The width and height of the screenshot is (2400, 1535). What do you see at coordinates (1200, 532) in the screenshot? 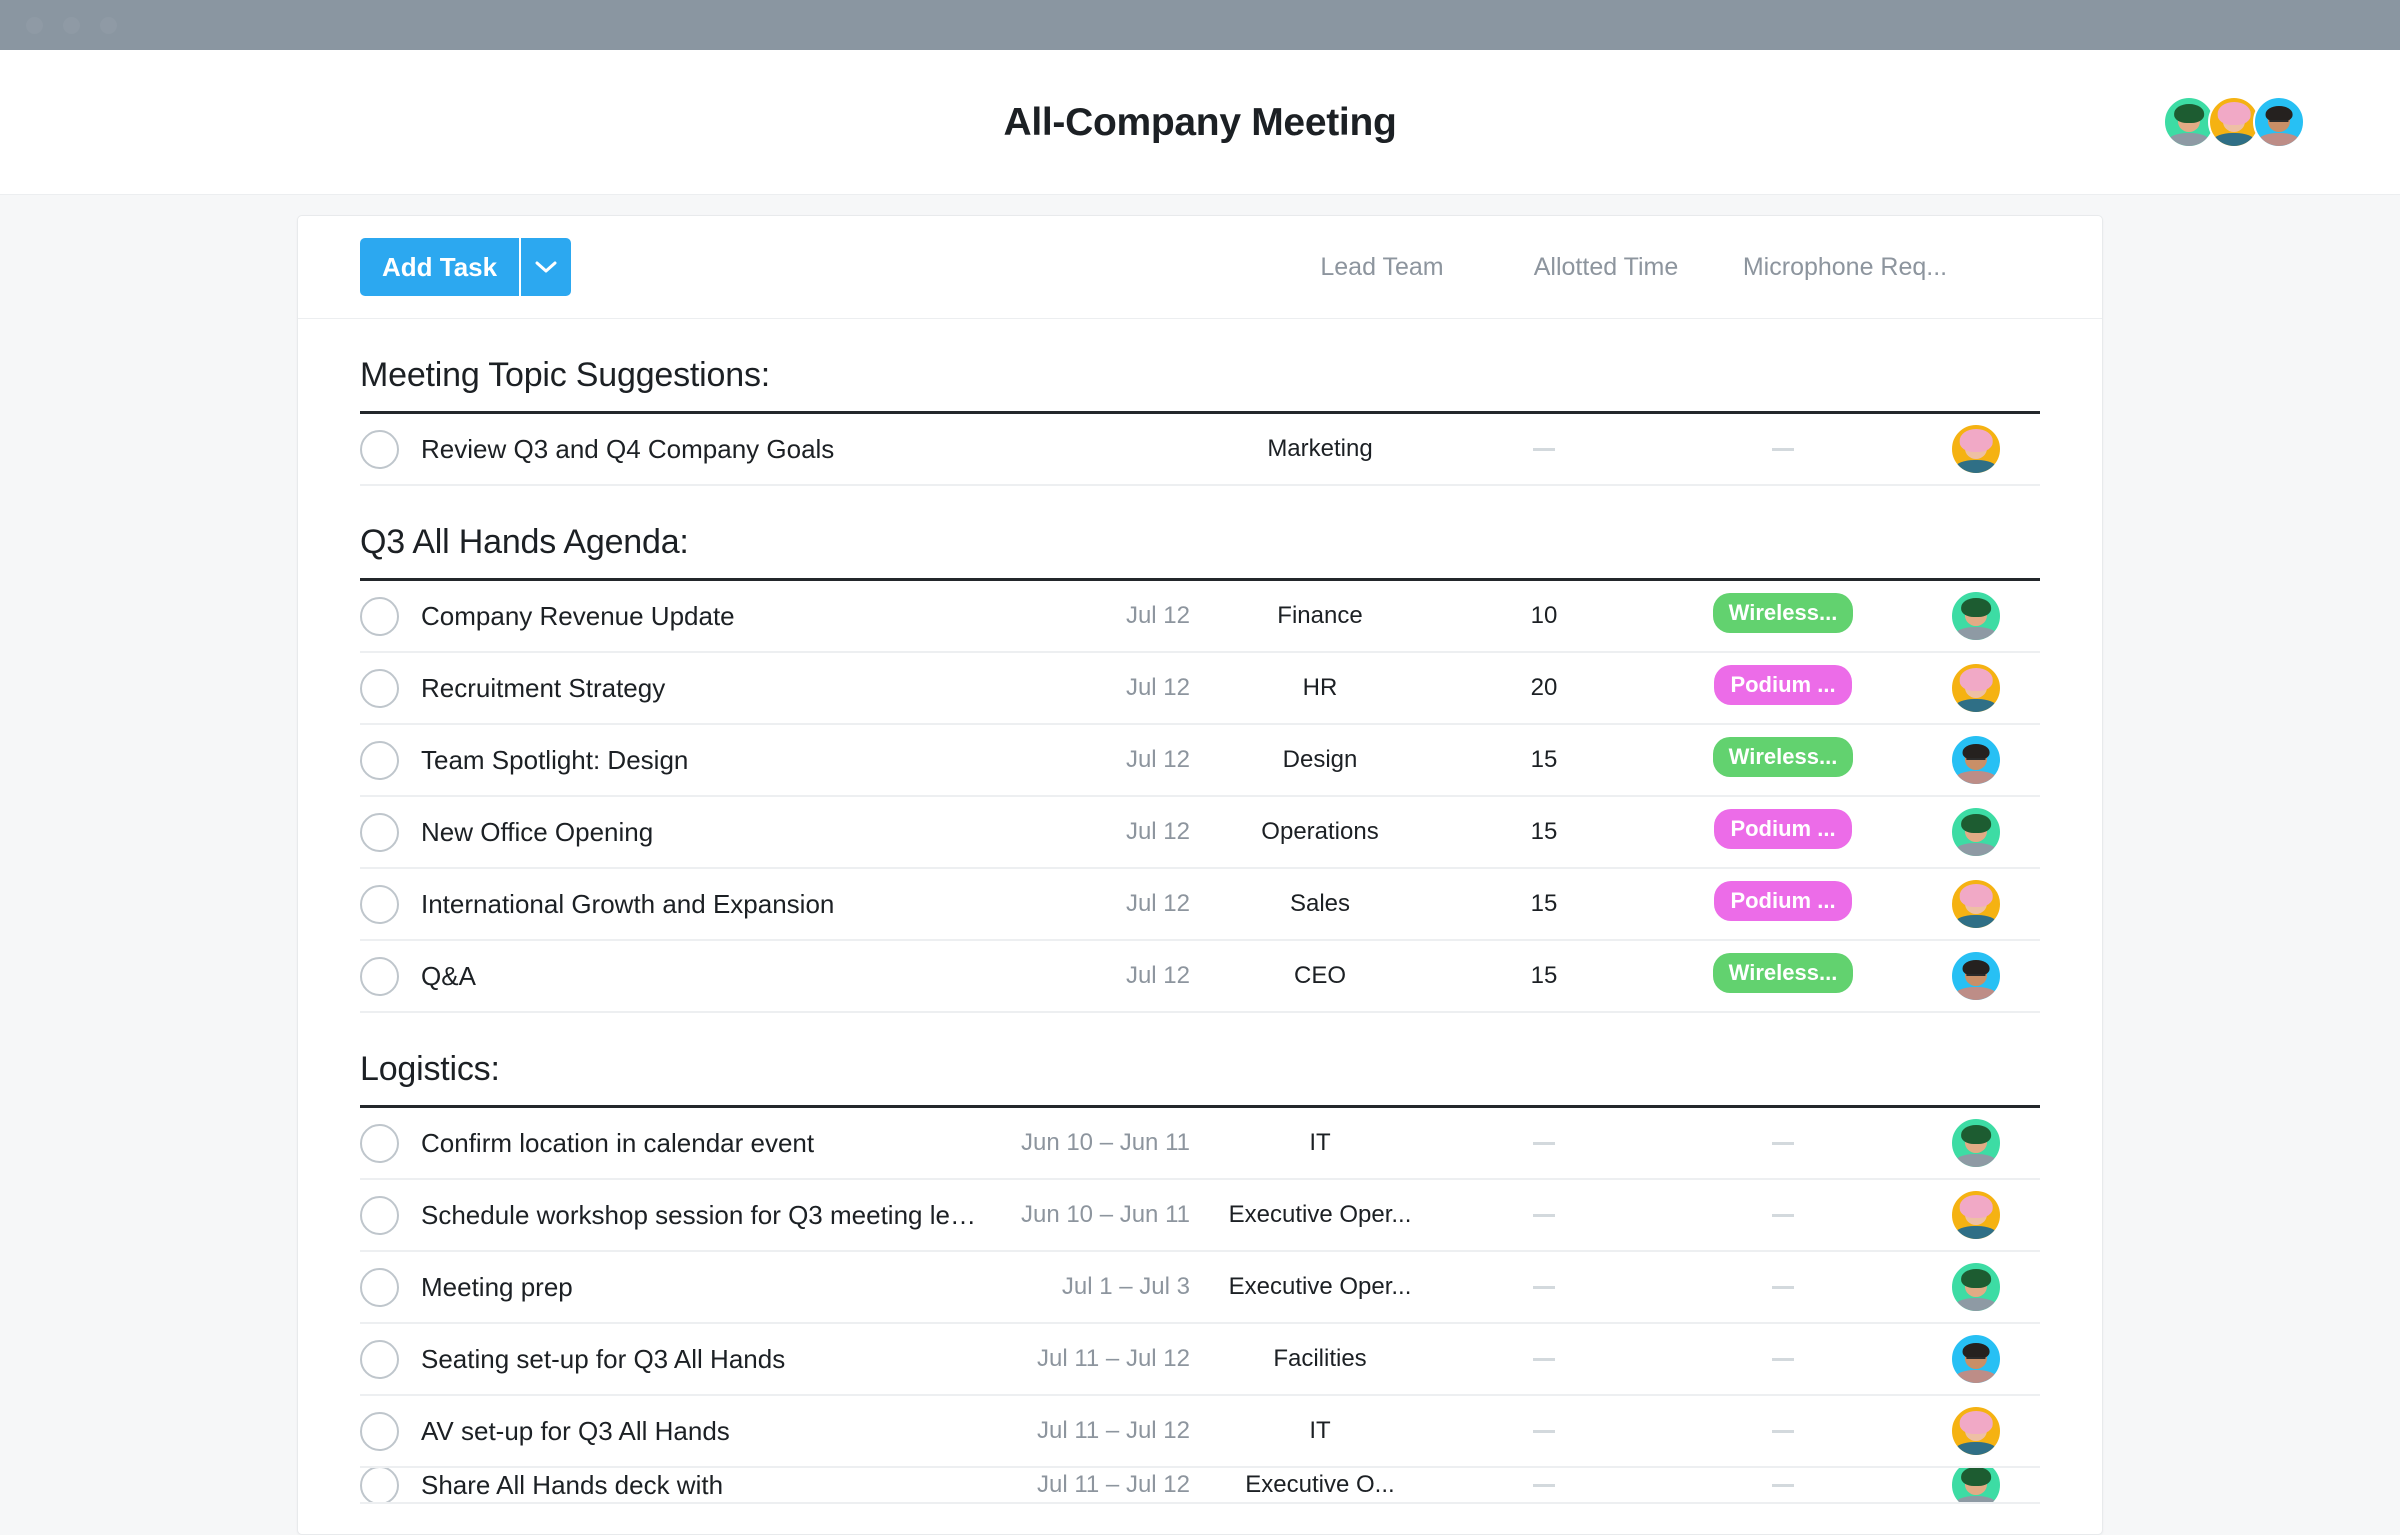
I see `section-title: Q3 All Hands Agenda:` at bounding box center [1200, 532].